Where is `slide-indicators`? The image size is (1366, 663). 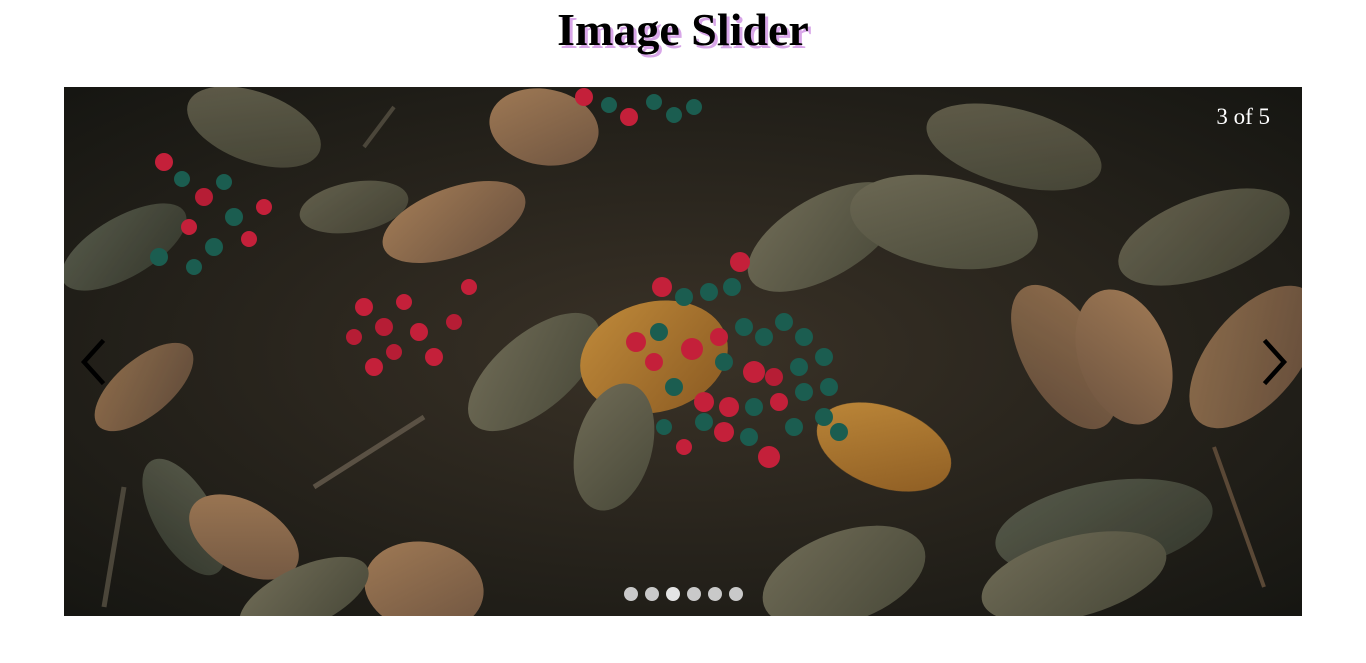 slide-indicators is located at coordinates (683, 594).